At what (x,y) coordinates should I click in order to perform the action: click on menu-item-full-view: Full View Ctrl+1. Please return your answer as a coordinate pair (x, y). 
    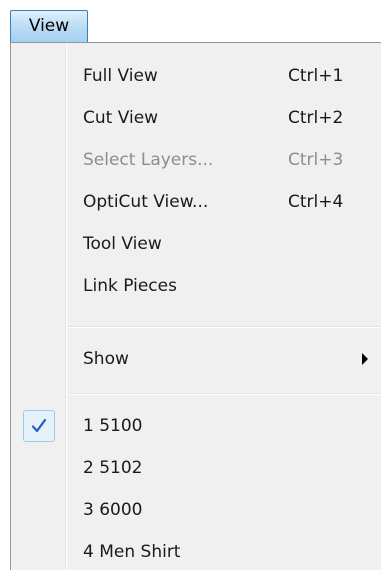
    Looking at the image, I should click on (196, 76).